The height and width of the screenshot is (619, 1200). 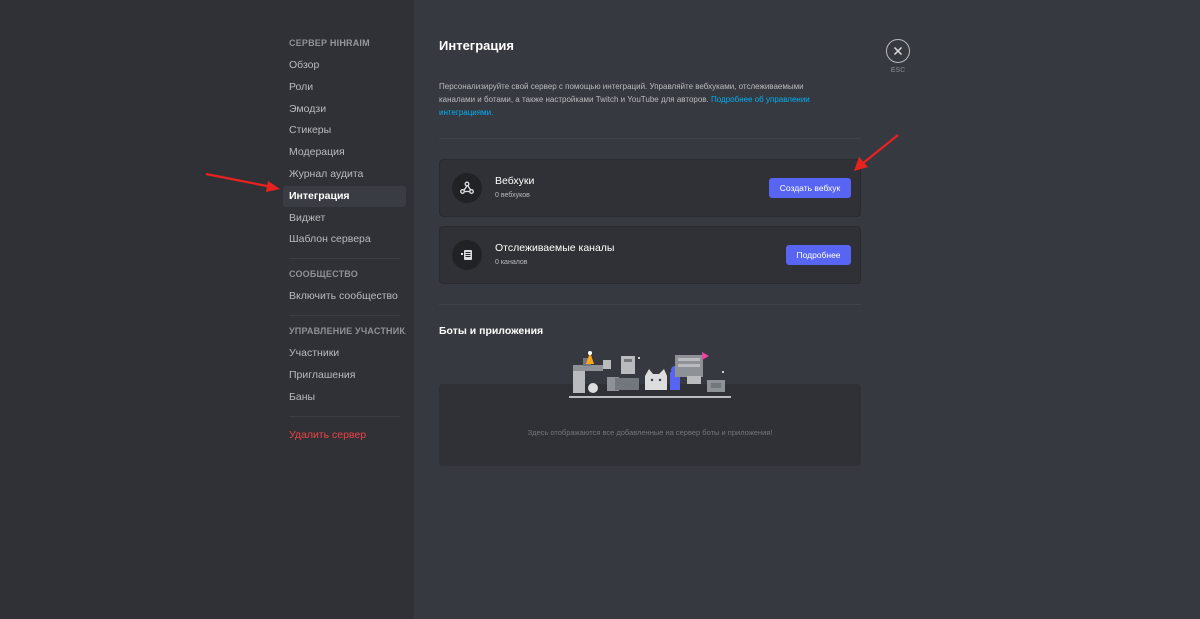 I want to click on sidebar-item-overview: Обзор, so click(x=344, y=65).